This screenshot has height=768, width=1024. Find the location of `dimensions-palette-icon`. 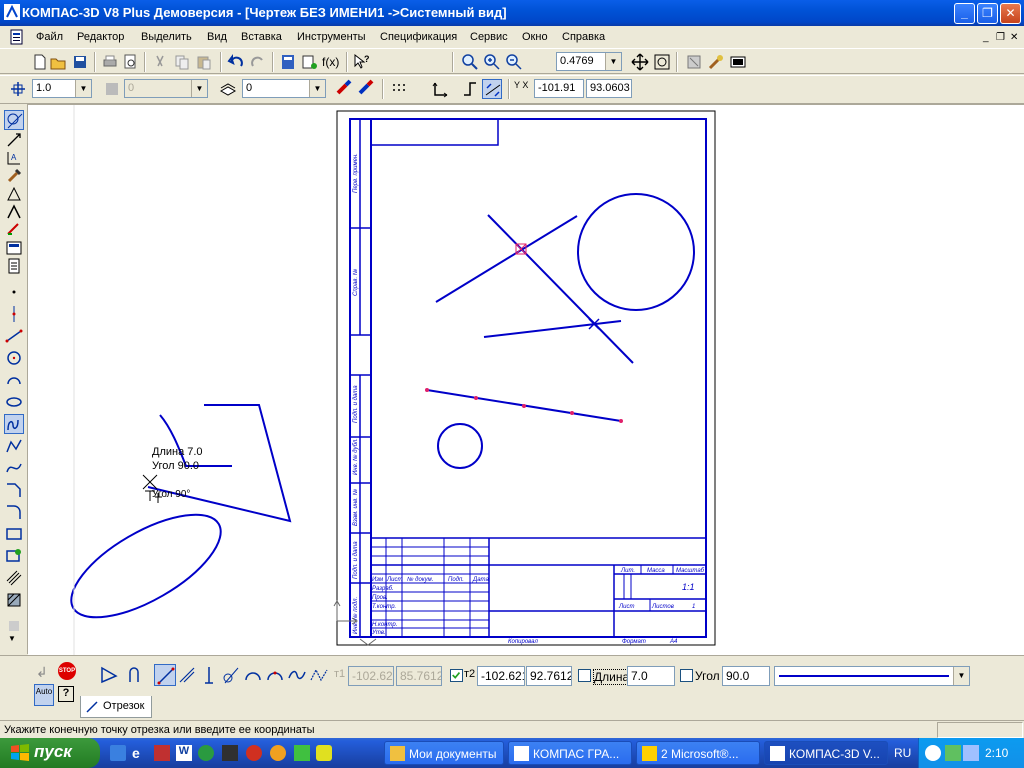

dimensions-palette-icon is located at coordinates (14, 140).